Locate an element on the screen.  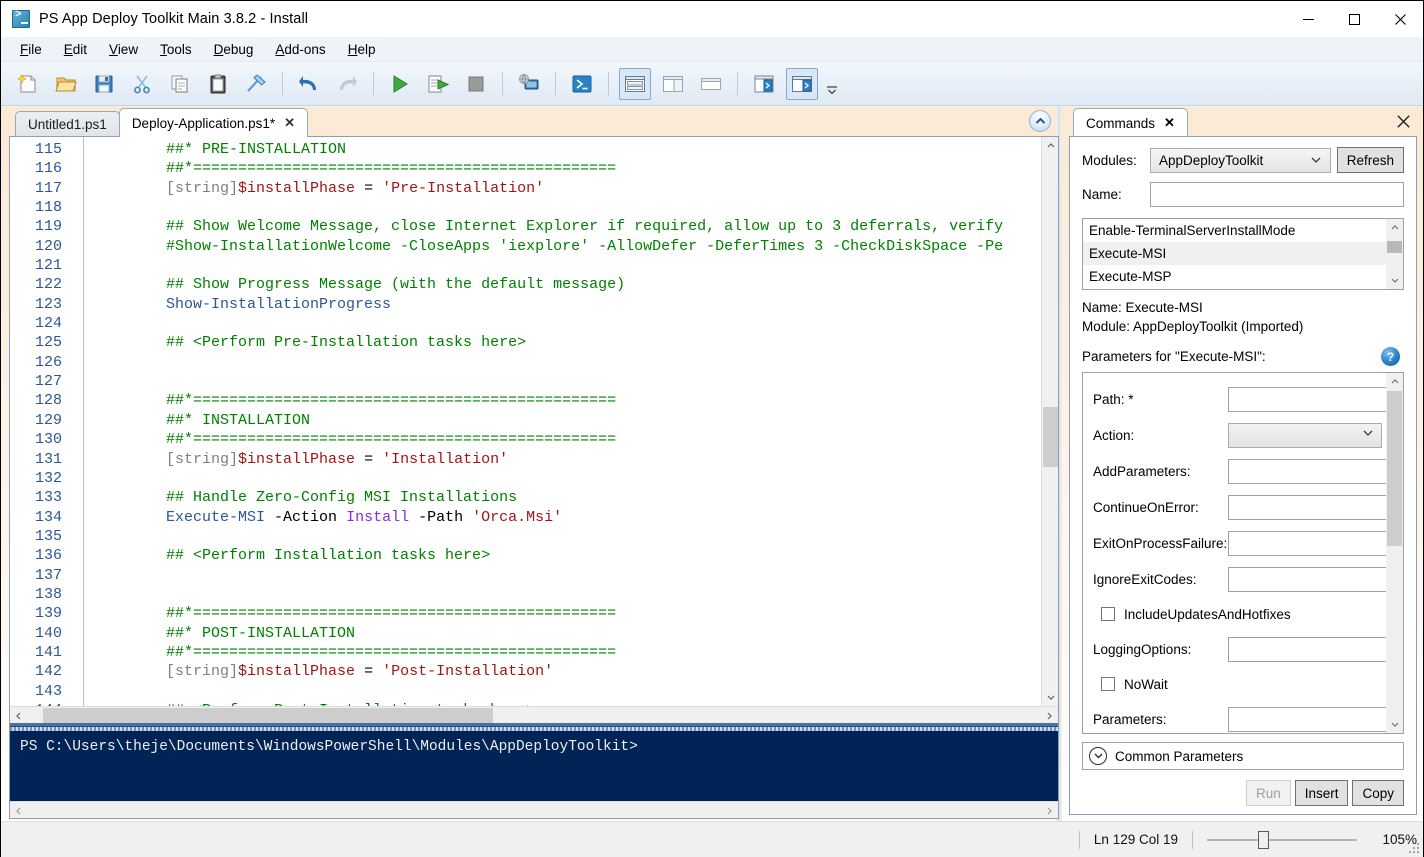
save-button is located at coordinates (104, 84).